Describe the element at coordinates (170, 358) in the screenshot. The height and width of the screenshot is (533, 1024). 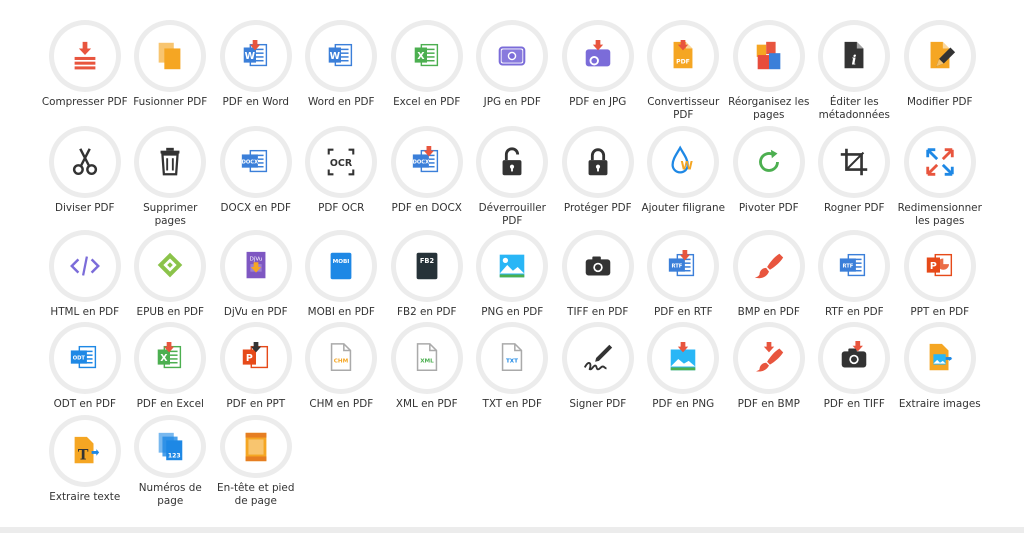
I see `tool-icon-circle: X` at that location.